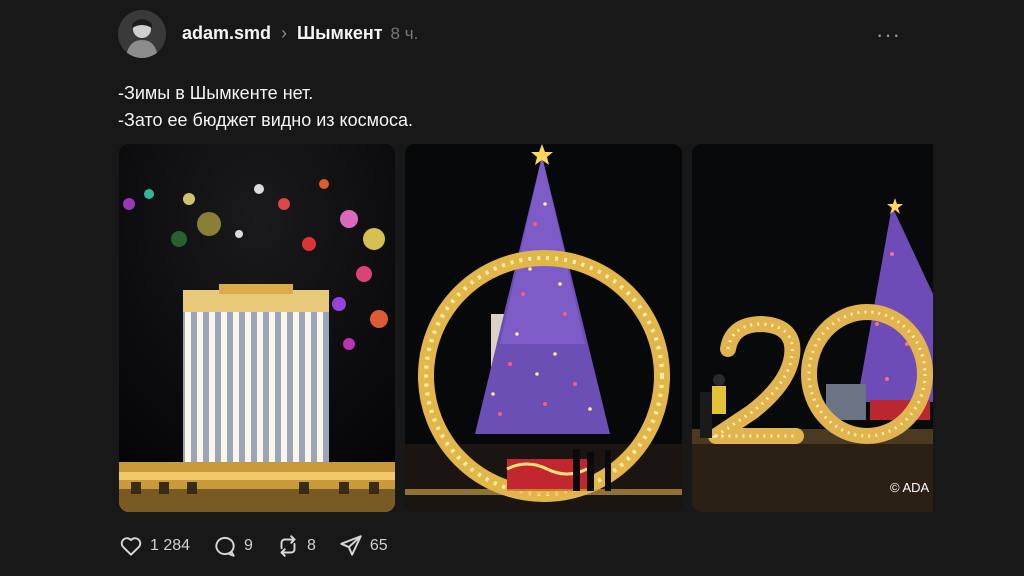 The image size is (1024, 576). Describe the element at coordinates (288, 546) in the screenshot. I see `repost-icon` at that location.